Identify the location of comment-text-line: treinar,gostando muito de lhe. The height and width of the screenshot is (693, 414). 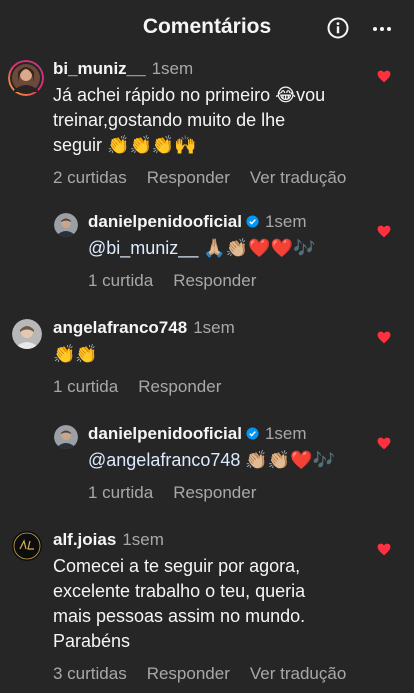
(169, 120).